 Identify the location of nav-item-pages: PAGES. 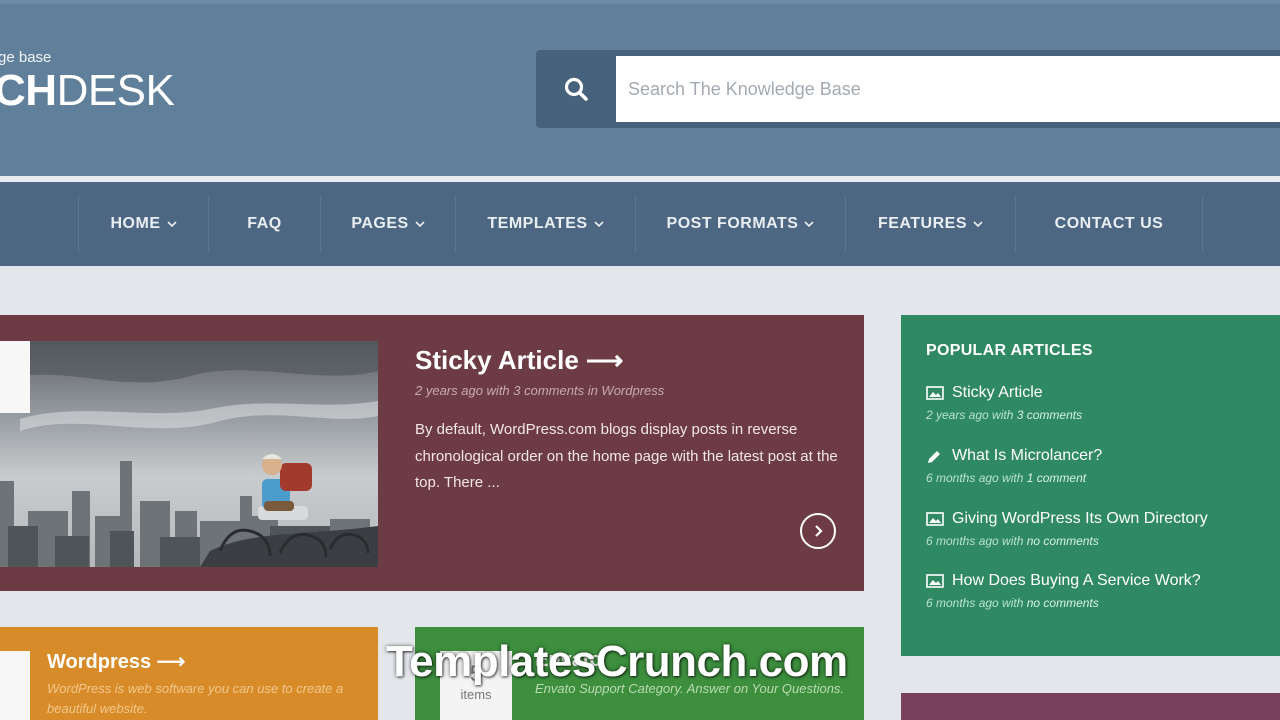
(387, 224).